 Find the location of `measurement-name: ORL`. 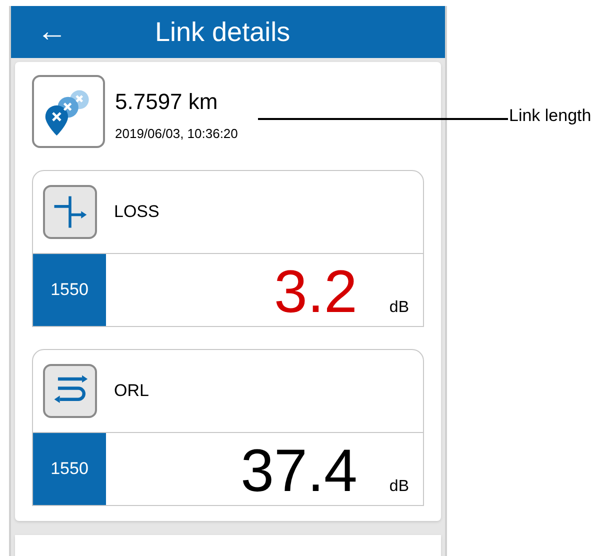

measurement-name: ORL is located at coordinates (131, 391).